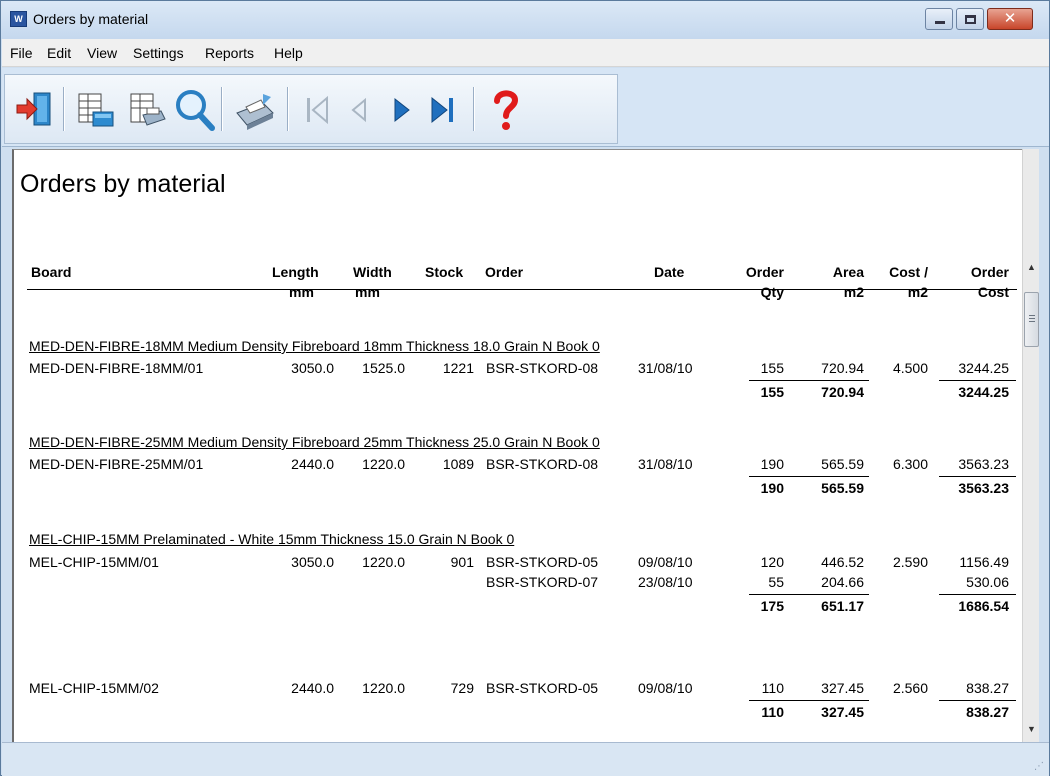 The height and width of the screenshot is (776, 1050). Describe the element at coordinates (987, 582) in the screenshot. I see `row-order-cost: 530.06` at that location.